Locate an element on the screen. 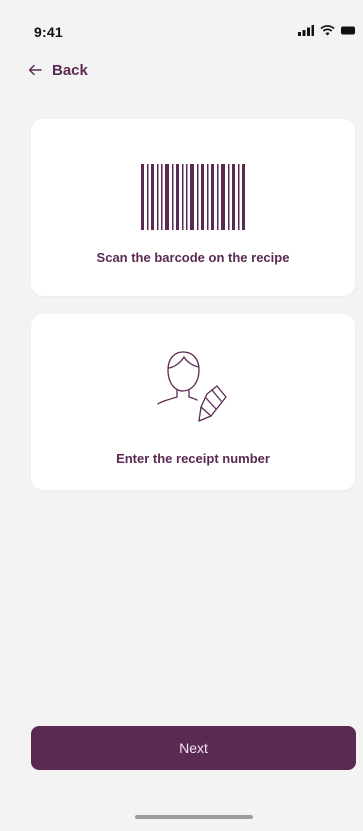 This screenshot has width=363, height=831. scan-barcode-label: Scan the barcode on the recipe is located at coordinates (193, 257).